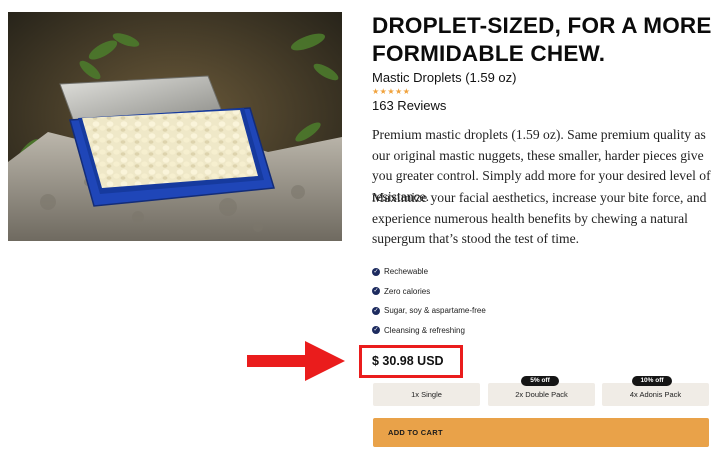  I want to click on feature-item: ✓ Sugar, soy & aspartame-free, so click(429, 311).